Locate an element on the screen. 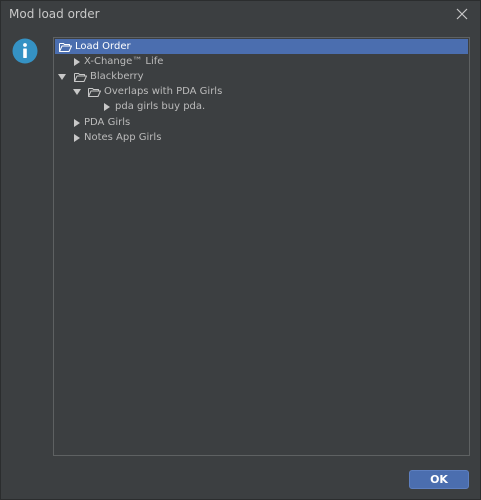 The width and height of the screenshot is (481, 500). tree-item-pda-girls-buy-pda: pda girls buy pda. is located at coordinates (261, 106).